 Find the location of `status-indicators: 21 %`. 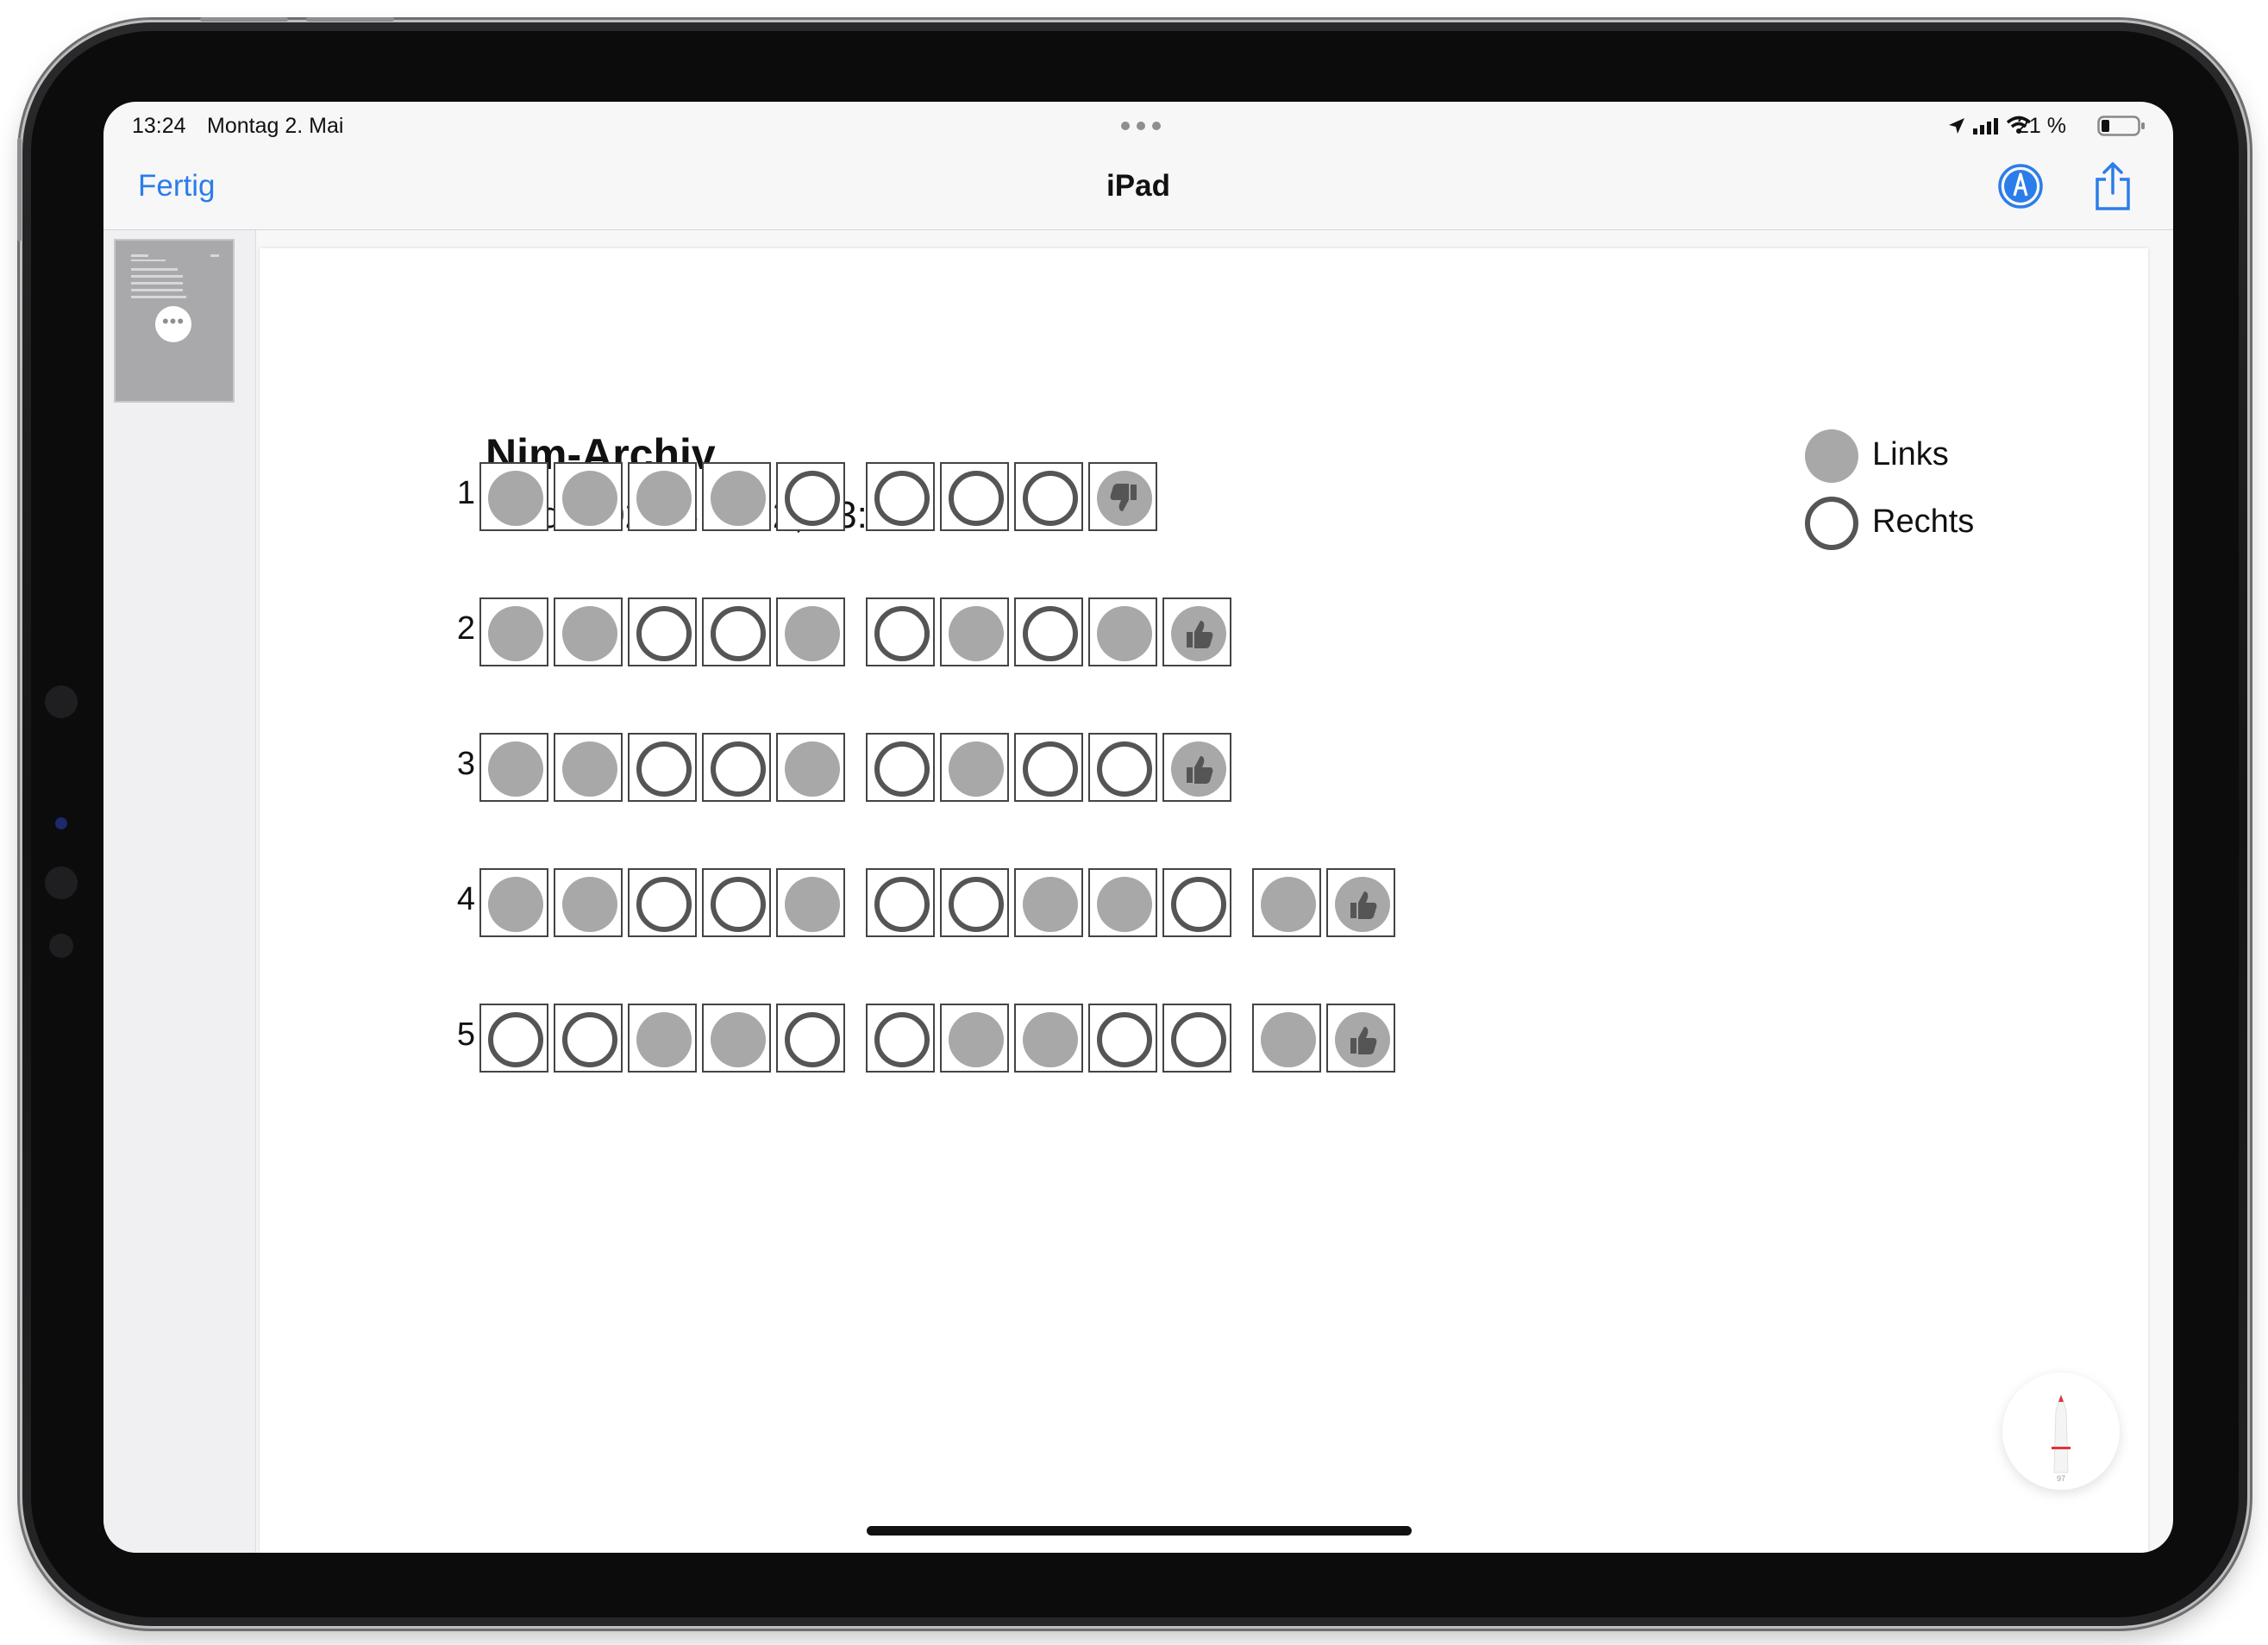

status-indicators: 21 % is located at coordinates (2046, 125).